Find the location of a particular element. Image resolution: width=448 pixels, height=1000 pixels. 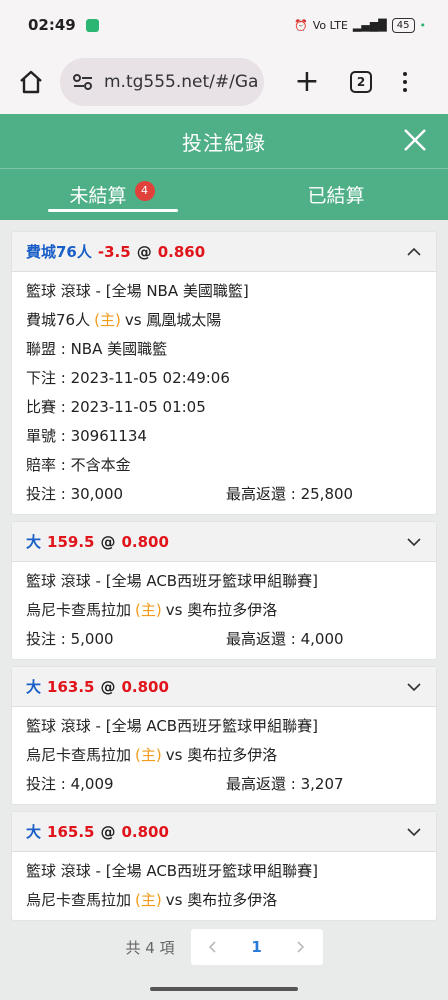

gesture-handle is located at coordinates (224, 989).